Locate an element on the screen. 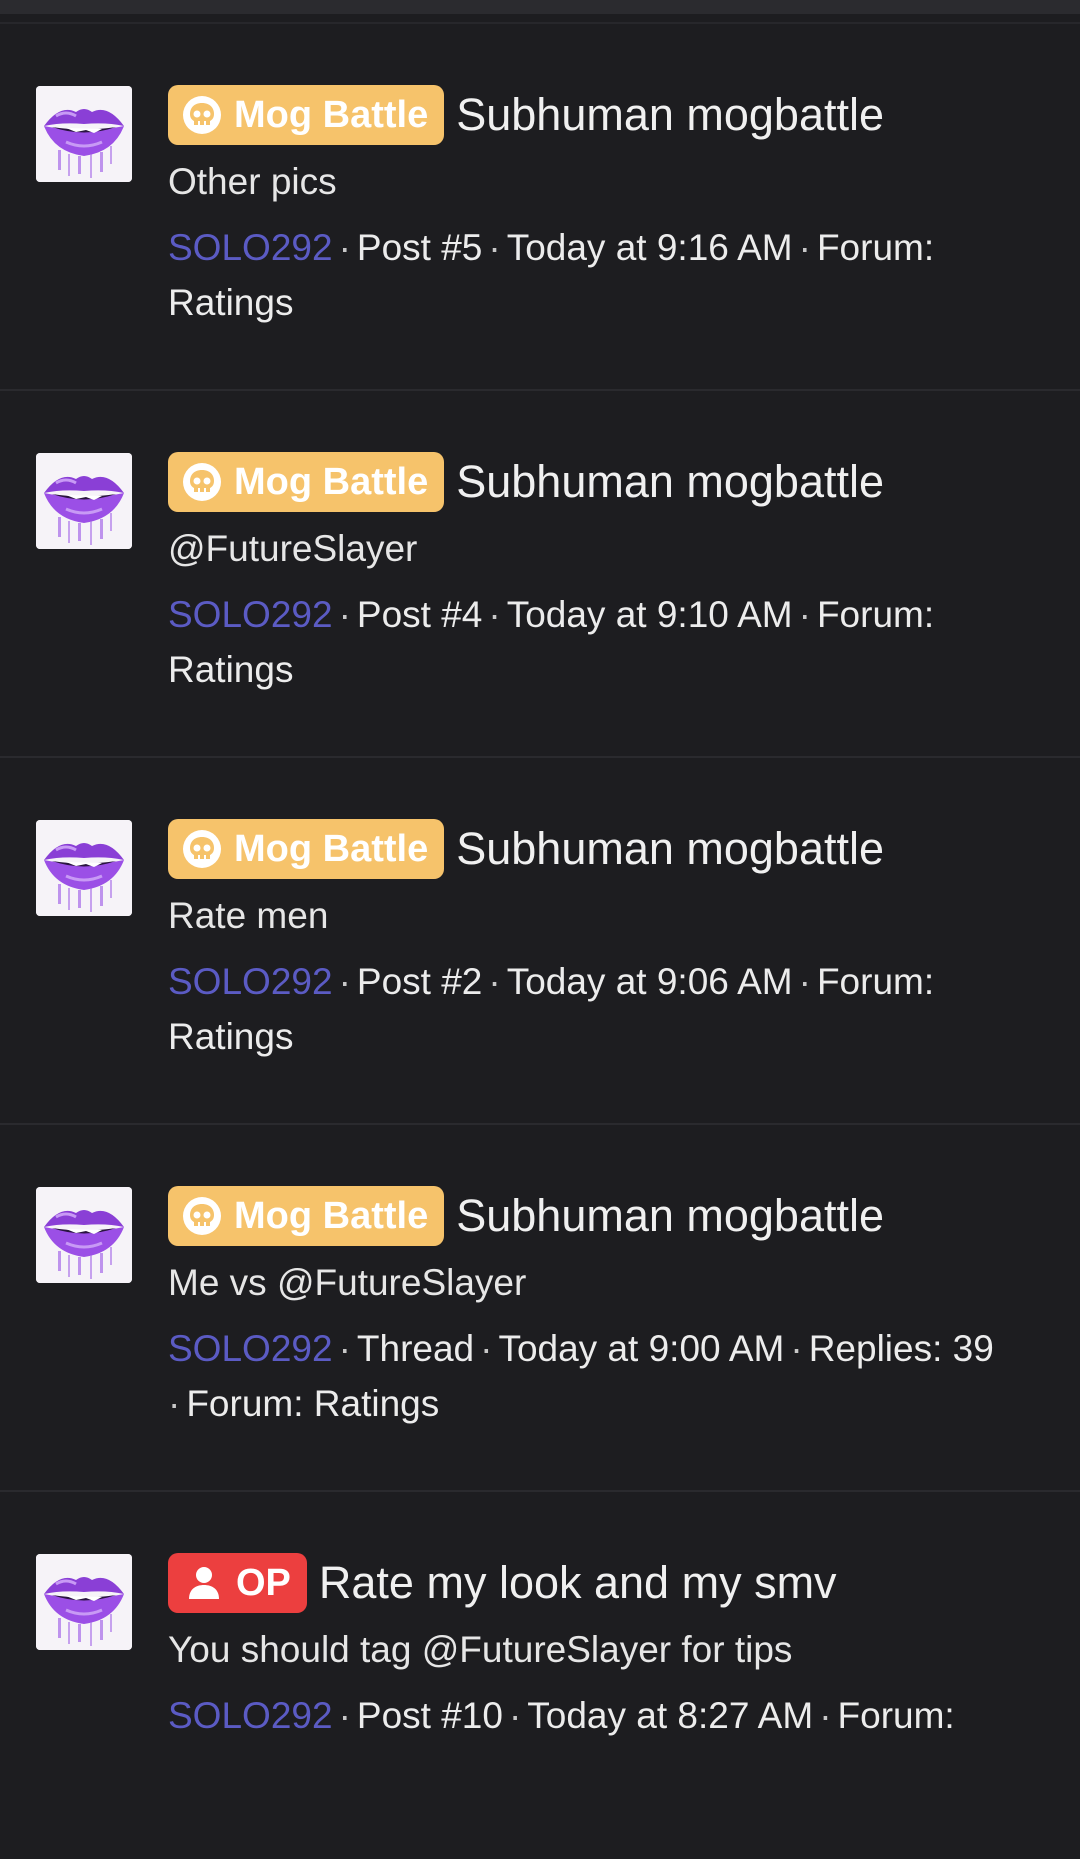 This screenshot has width=1080, height=1859. meta-line: SOLO292 · Post #10 · Today at 8:27 AM · Forum: is located at coordinates (594, 1715).